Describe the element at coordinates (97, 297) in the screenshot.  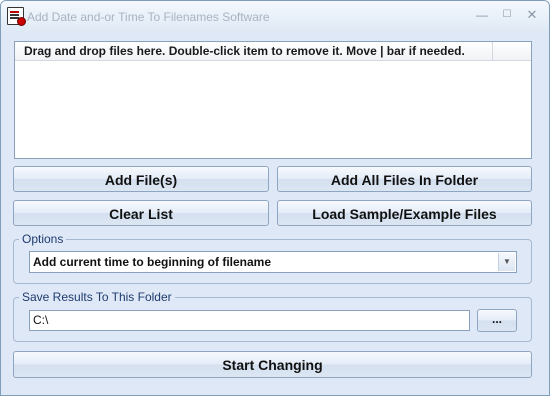
I see `save-folder-label: Save Results To This Folder` at that location.